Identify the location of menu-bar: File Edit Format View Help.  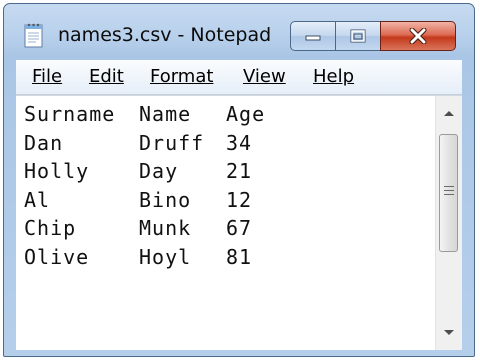
(239, 77).